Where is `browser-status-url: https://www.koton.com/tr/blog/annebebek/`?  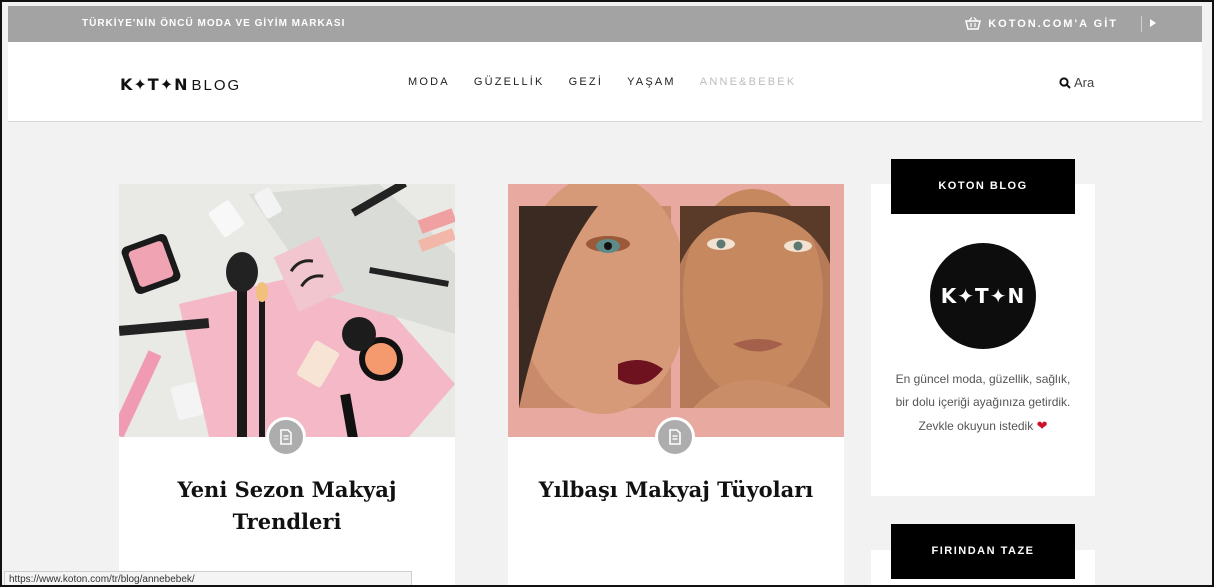
browser-status-url: https://www.koton.com/tr/blog/annebebek/ is located at coordinates (208, 578).